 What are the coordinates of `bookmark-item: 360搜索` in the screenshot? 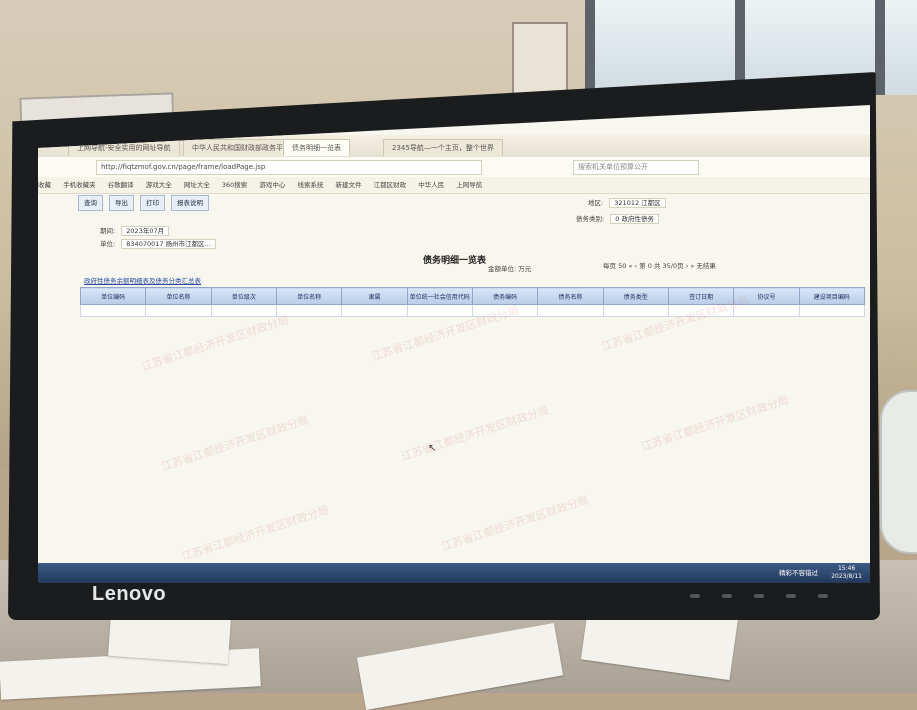 It's located at (234, 185).